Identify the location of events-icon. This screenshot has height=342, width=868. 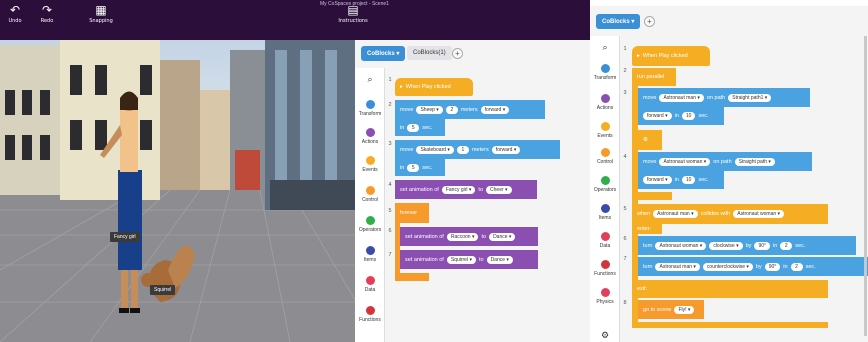
(605, 126).